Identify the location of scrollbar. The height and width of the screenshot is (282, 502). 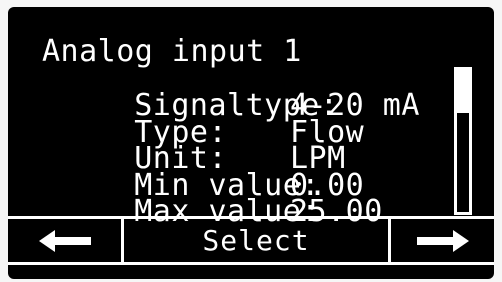
(463, 141).